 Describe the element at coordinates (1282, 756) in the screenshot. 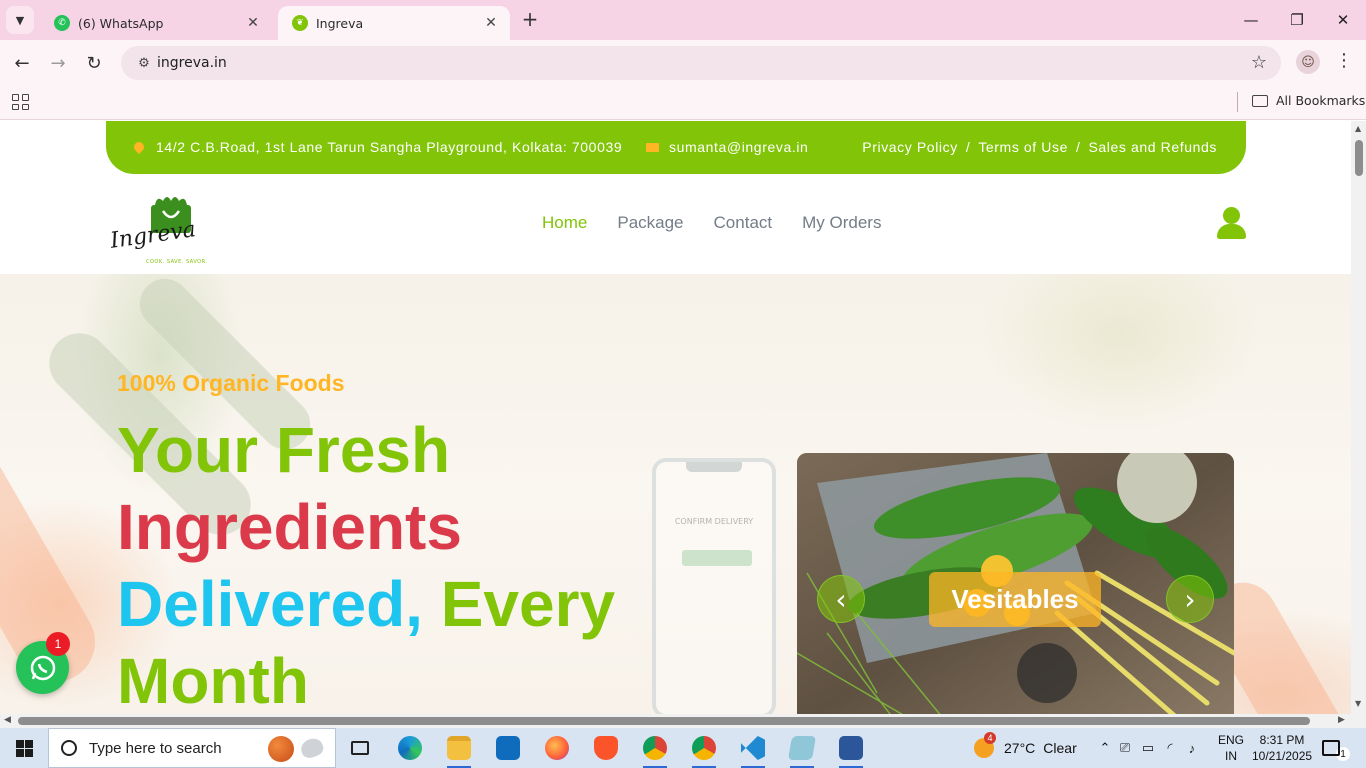

I see `clock-date: 10/21/2025` at that location.